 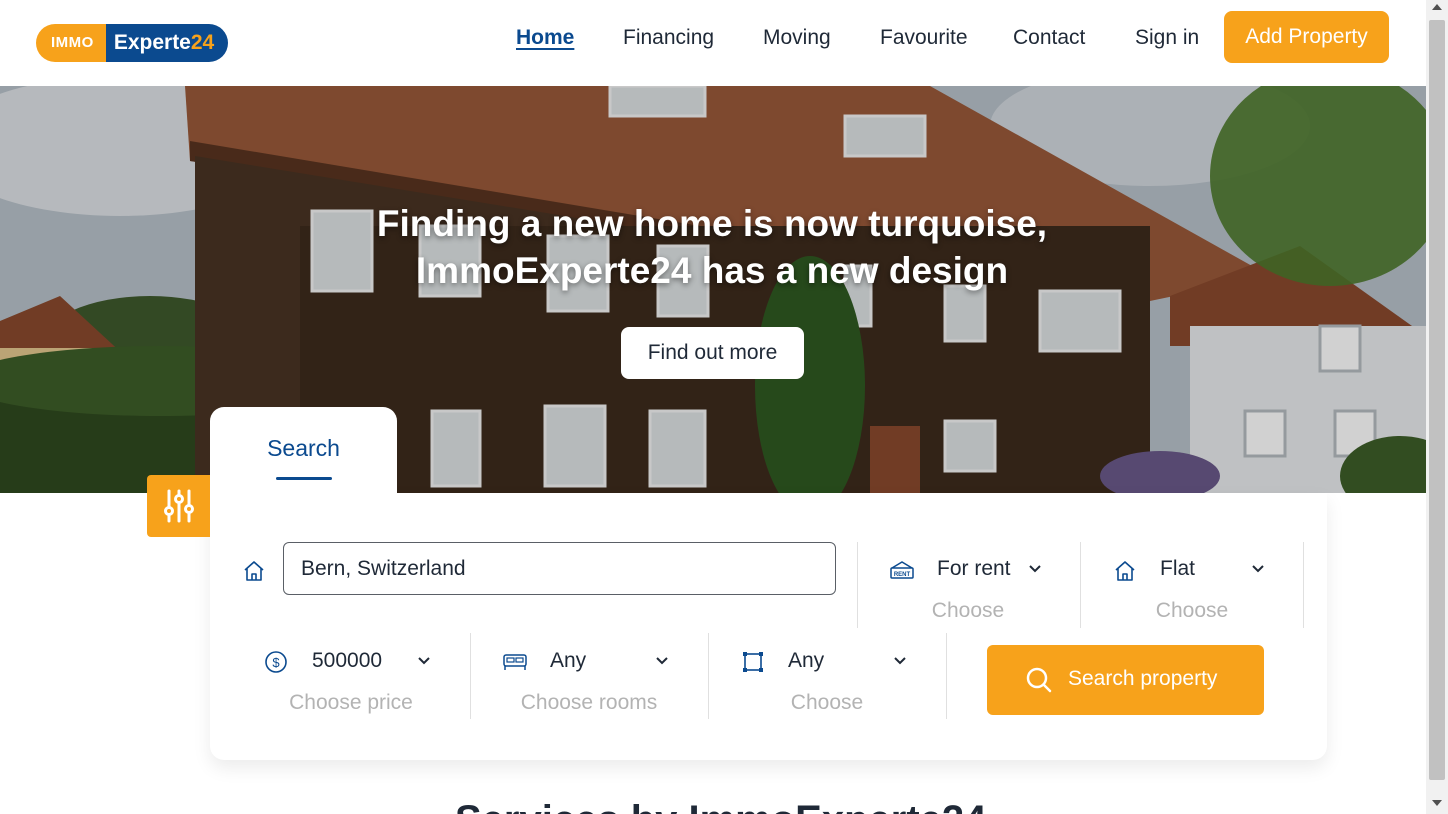 What do you see at coordinates (545, 38) in the screenshot?
I see `nav-home: Home` at bounding box center [545, 38].